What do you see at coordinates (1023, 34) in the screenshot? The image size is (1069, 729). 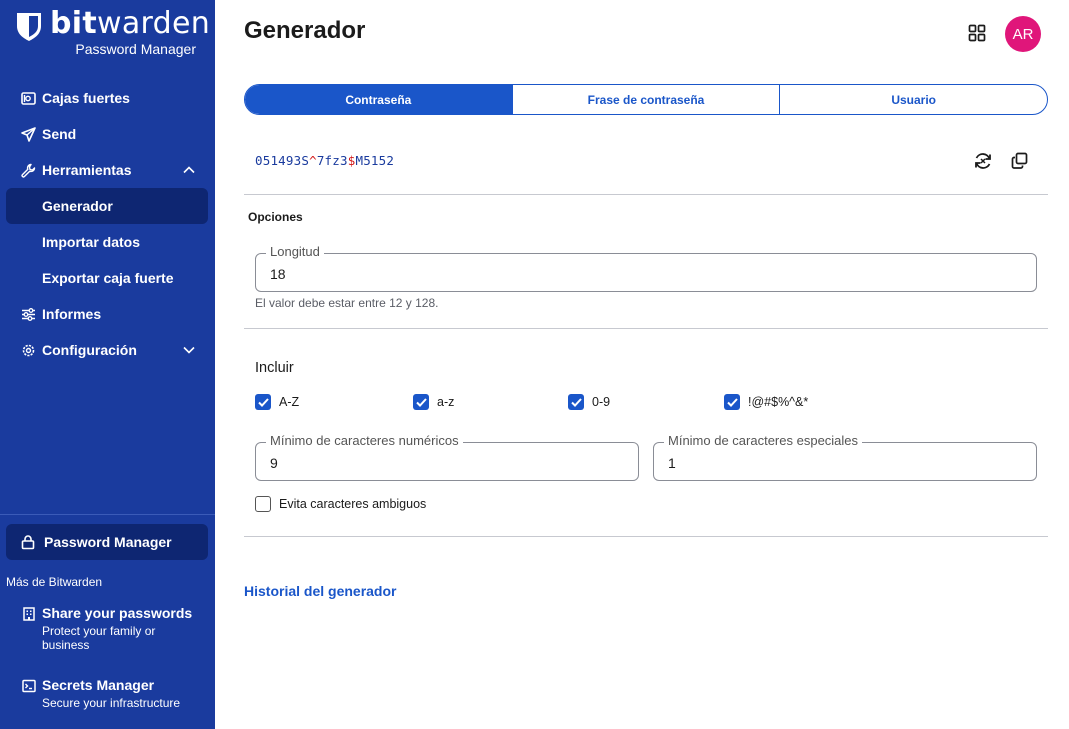 I see `account-avatar: AR` at bounding box center [1023, 34].